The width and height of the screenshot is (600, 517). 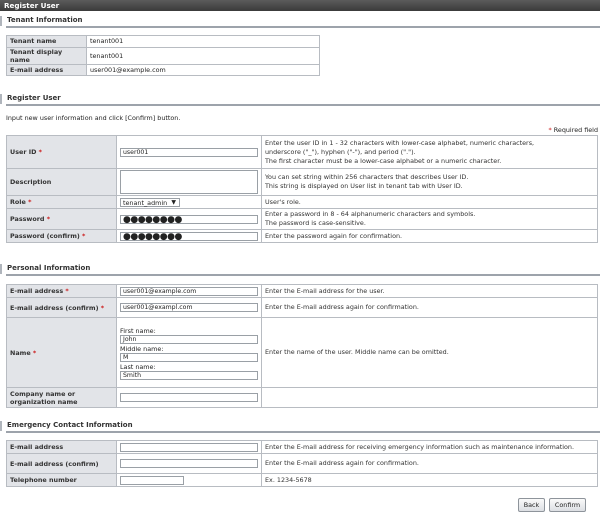 What do you see at coordinates (150, 202) in the screenshot?
I see `role-select: tenant_admin ▼` at bounding box center [150, 202].